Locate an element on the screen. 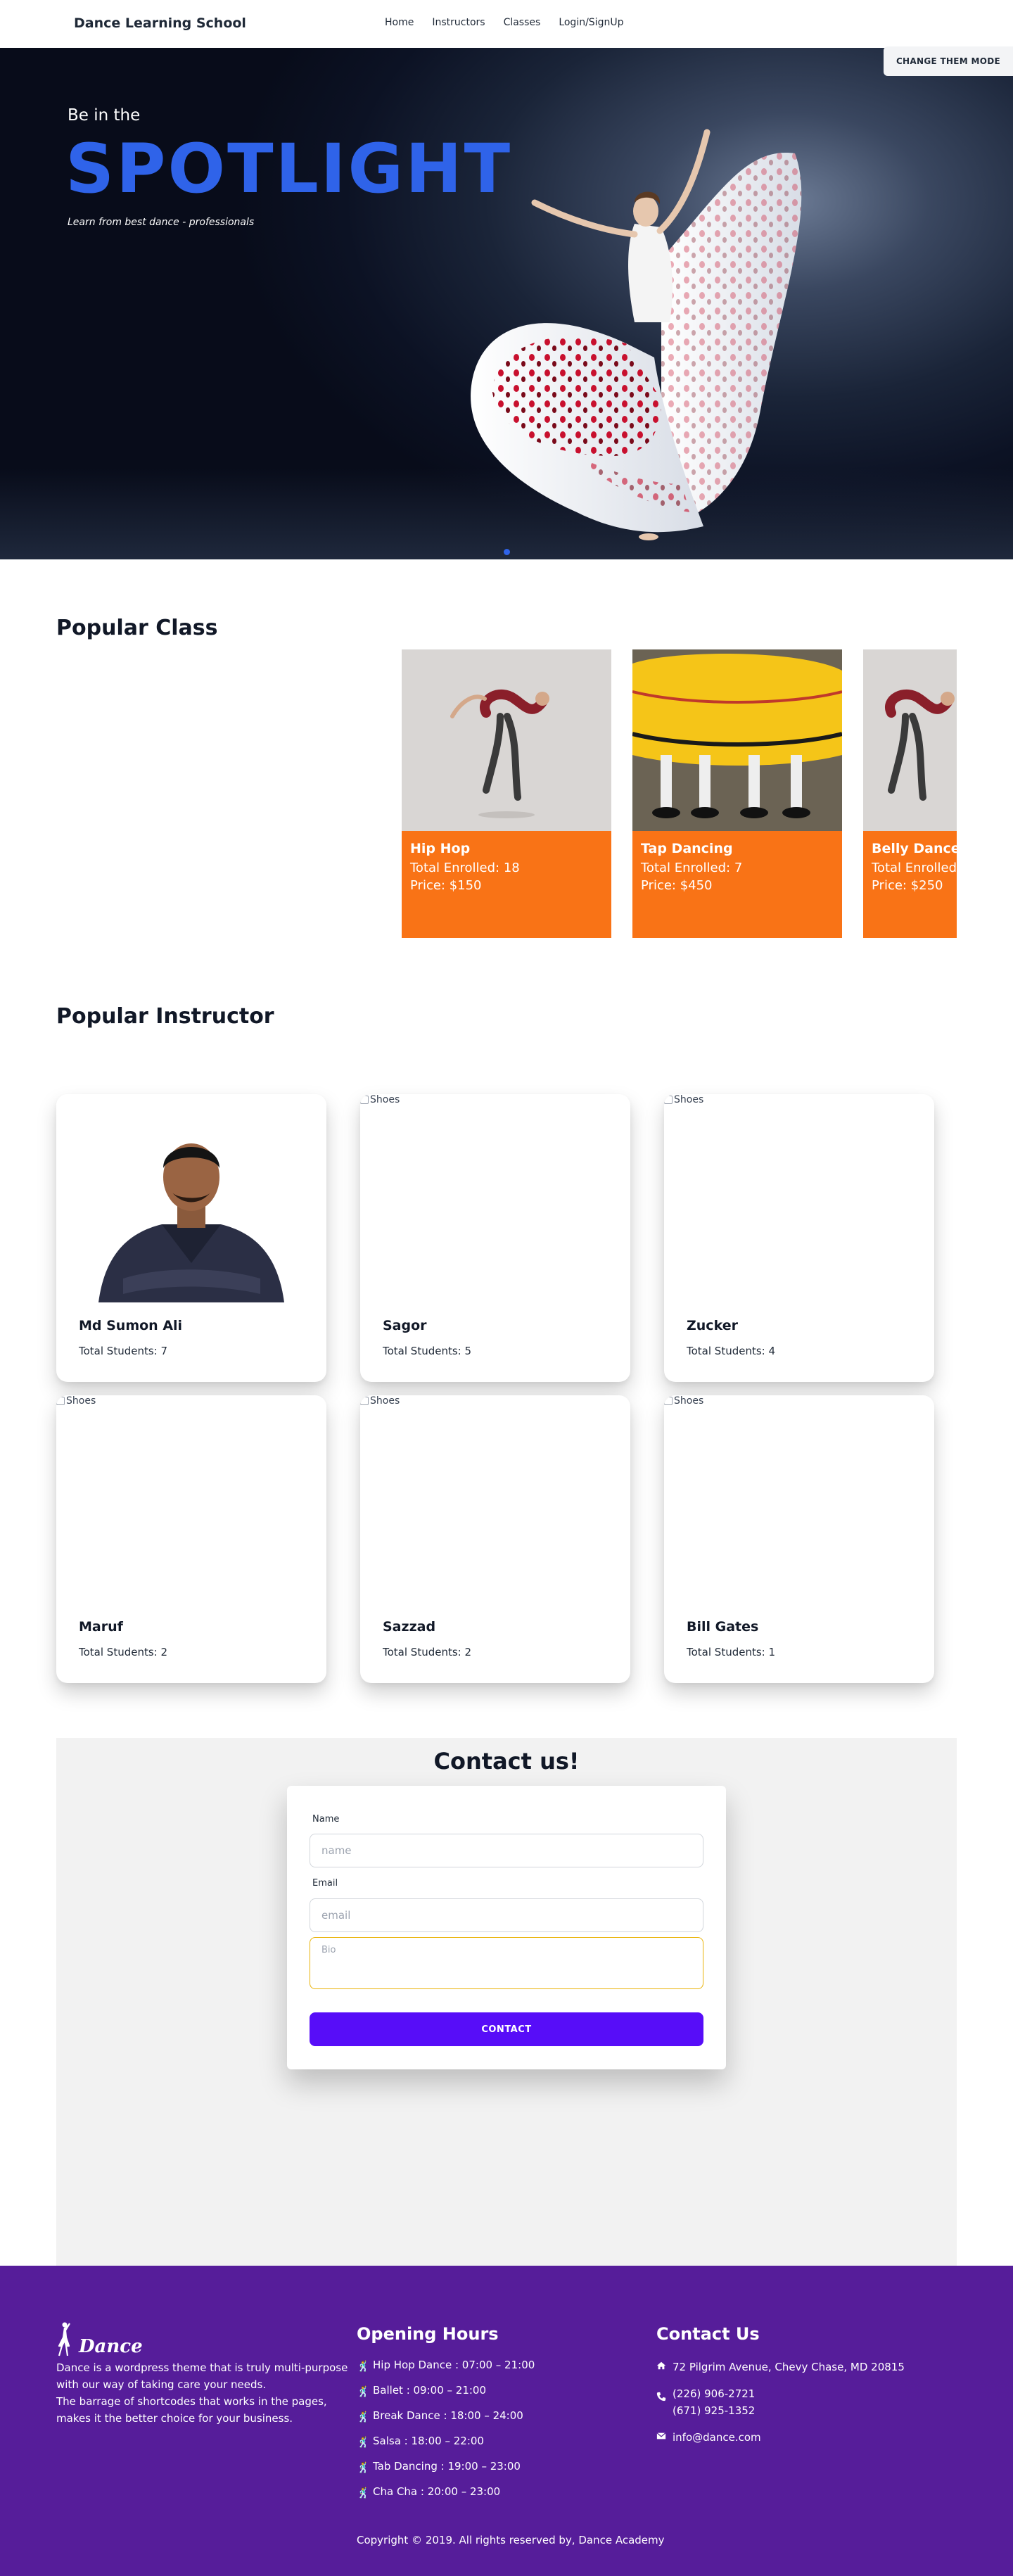 This screenshot has width=1013, height=2576. phone-item: (226) 906-2721 (671) 925-1352 is located at coordinates (781, 2402).